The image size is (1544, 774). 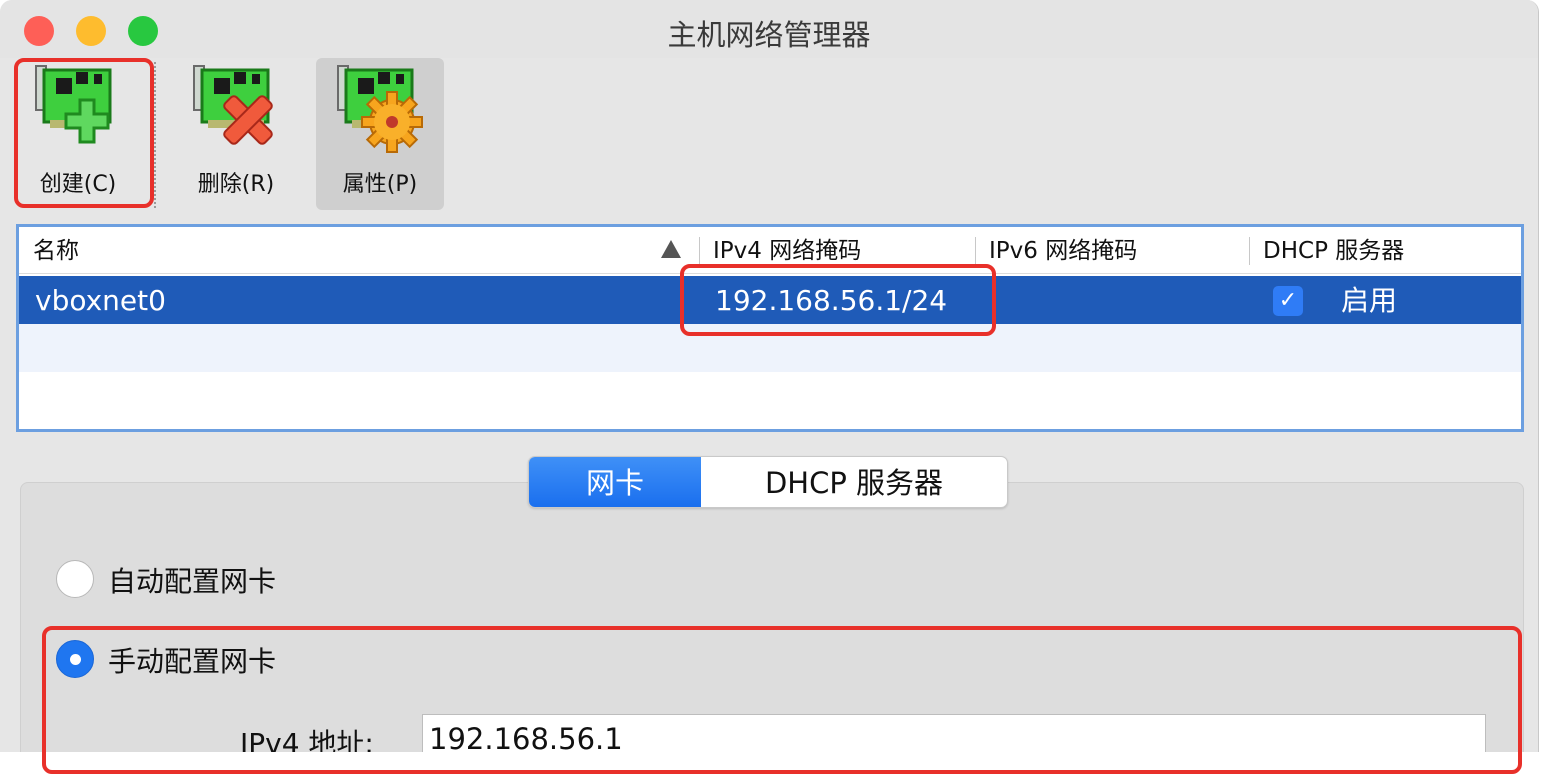 I want to click on column-header-ipv4: IPv4 网络掩码, so click(x=837, y=250).